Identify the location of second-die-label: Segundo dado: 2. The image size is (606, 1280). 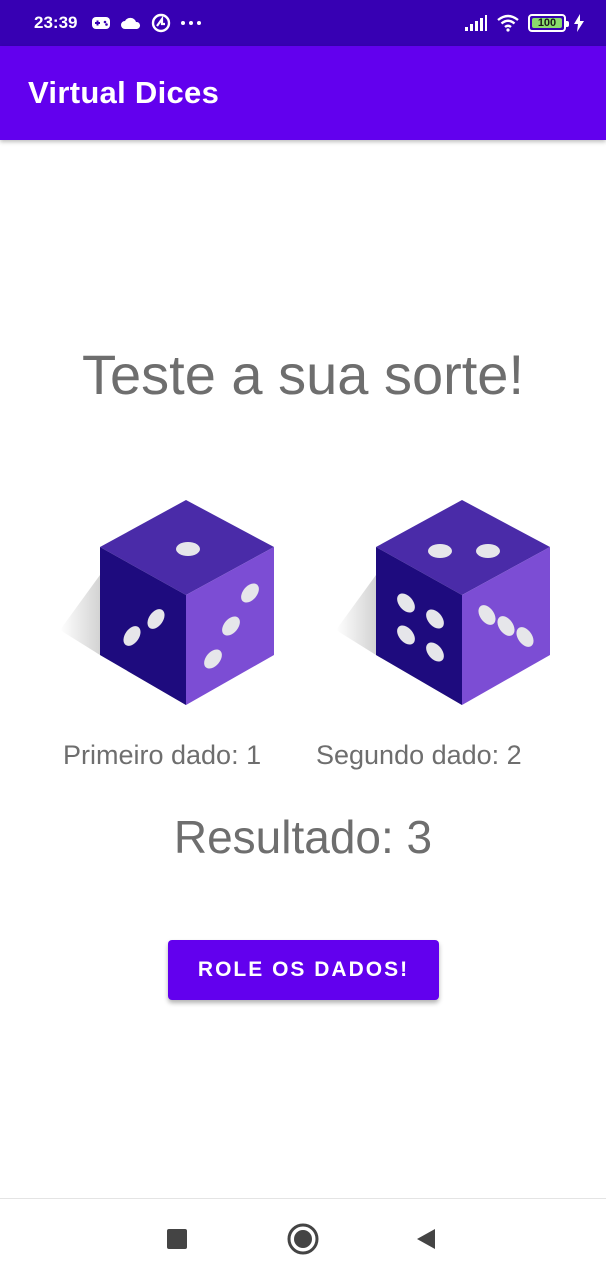
(419, 755).